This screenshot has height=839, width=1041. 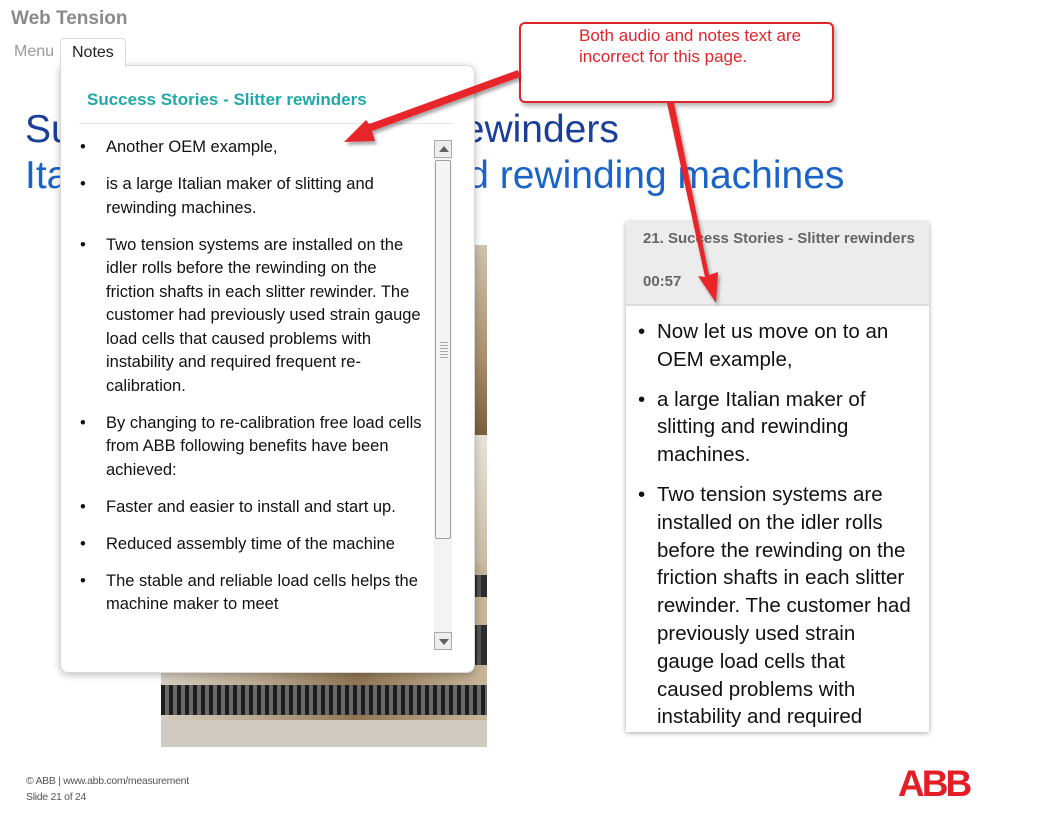 I want to click on scroll-down-arrow-icon, so click(x=444, y=642).